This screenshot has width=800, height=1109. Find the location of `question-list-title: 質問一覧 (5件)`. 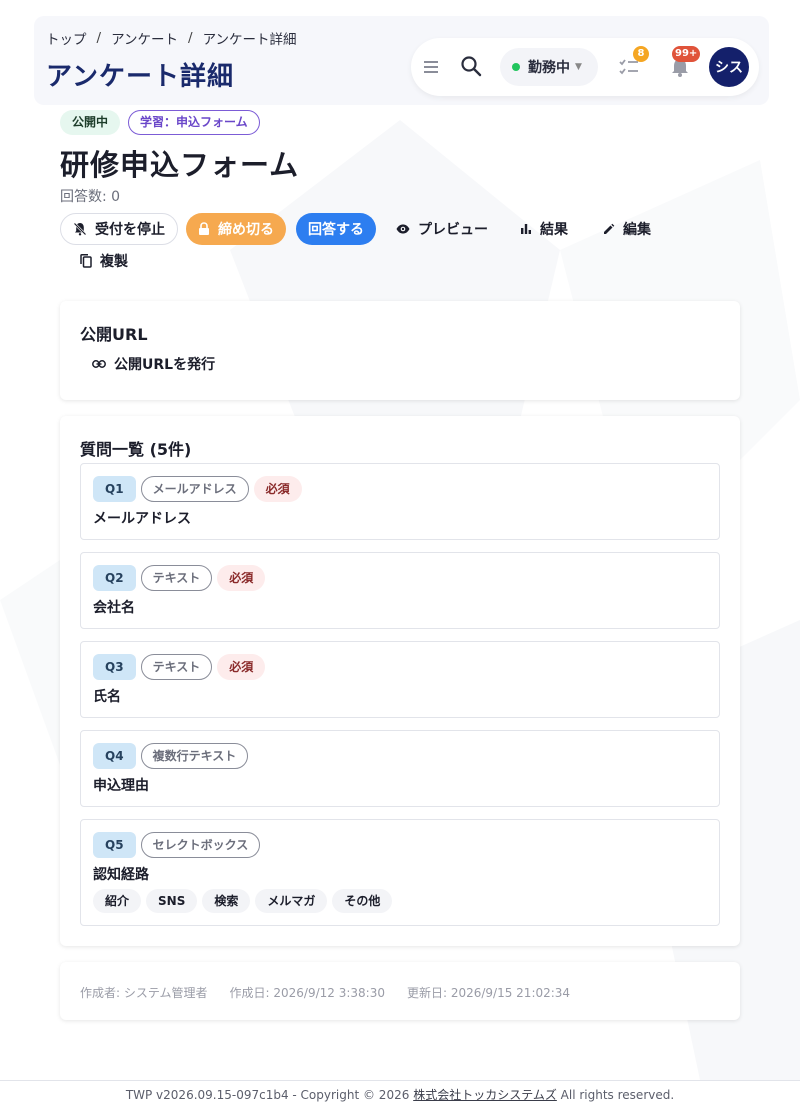

question-list-title: 質問一覧 (5件) is located at coordinates (136, 449).